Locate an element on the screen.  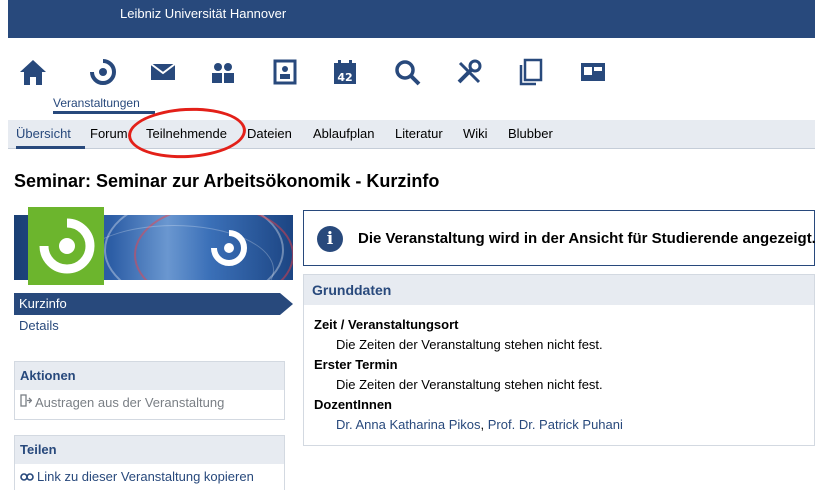
active-nav-underline is located at coordinates (104, 112).